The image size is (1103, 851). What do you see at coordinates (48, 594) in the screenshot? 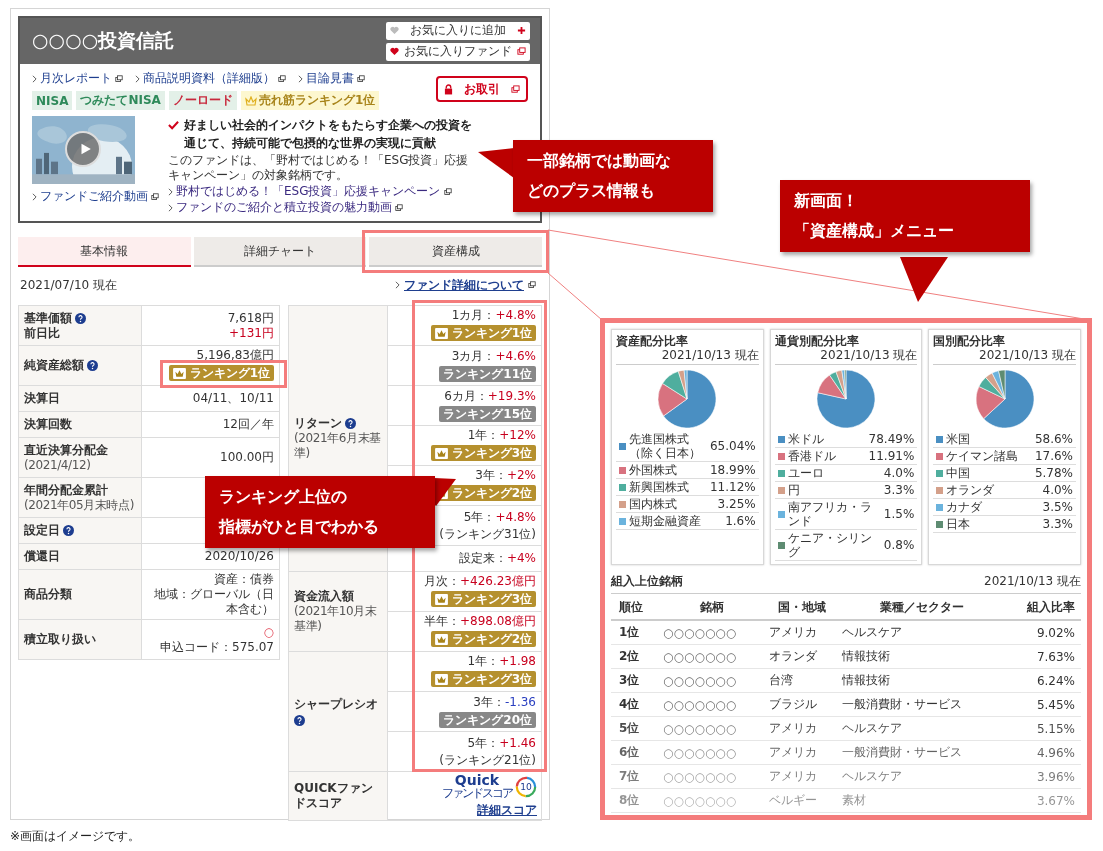
I see `row-label: 商品分類` at bounding box center [48, 594].